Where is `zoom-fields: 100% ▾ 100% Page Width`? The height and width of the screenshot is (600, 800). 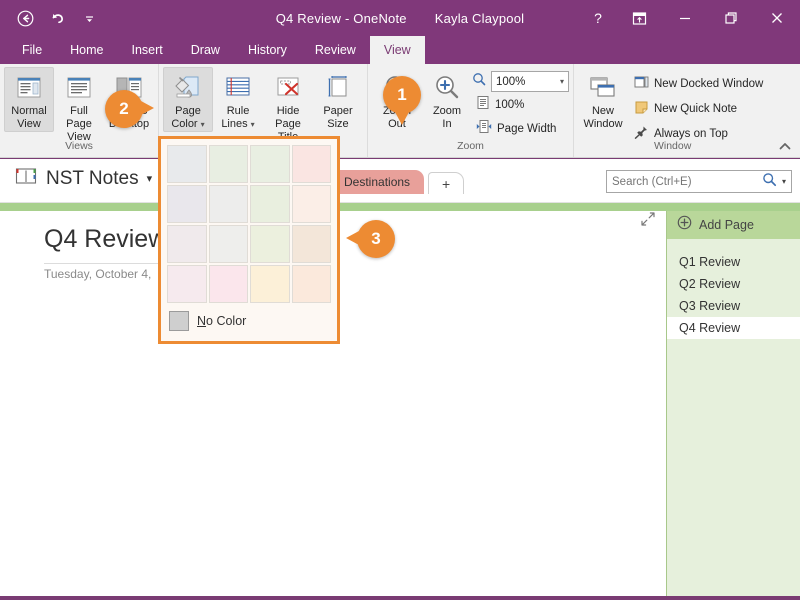 zoom-fields: 100% ▾ 100% Page Width is located at coordinates (520, 103).